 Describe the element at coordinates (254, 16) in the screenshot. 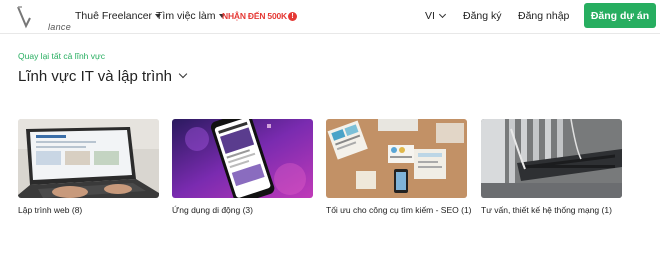

I see `promo-label: NHẬN ĐẾN 500K` at that location.